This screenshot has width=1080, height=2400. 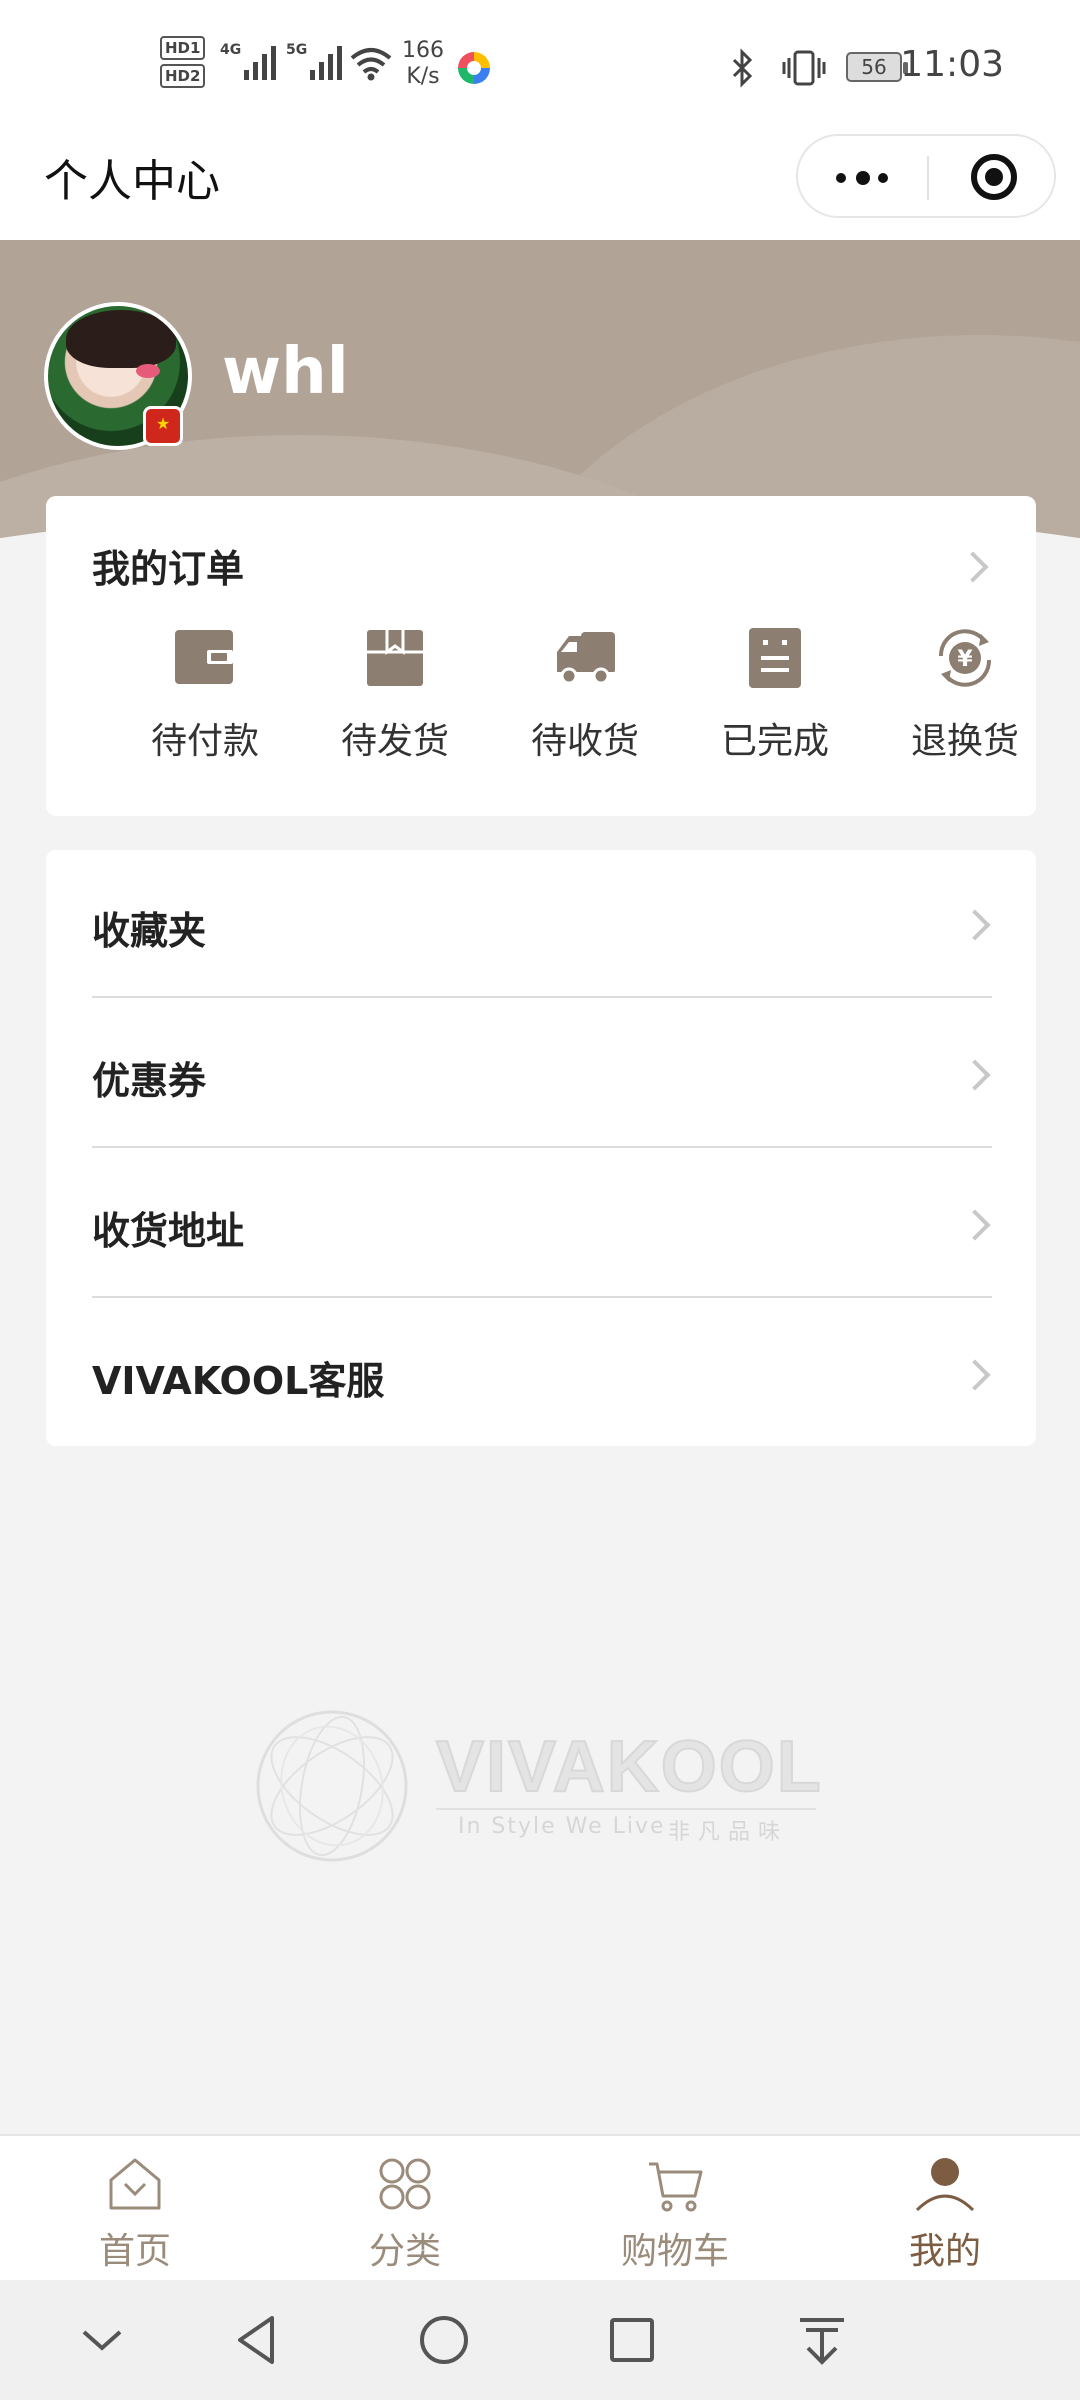 I want to click on hd1-badge: HD1, so click(x=183, y=48).